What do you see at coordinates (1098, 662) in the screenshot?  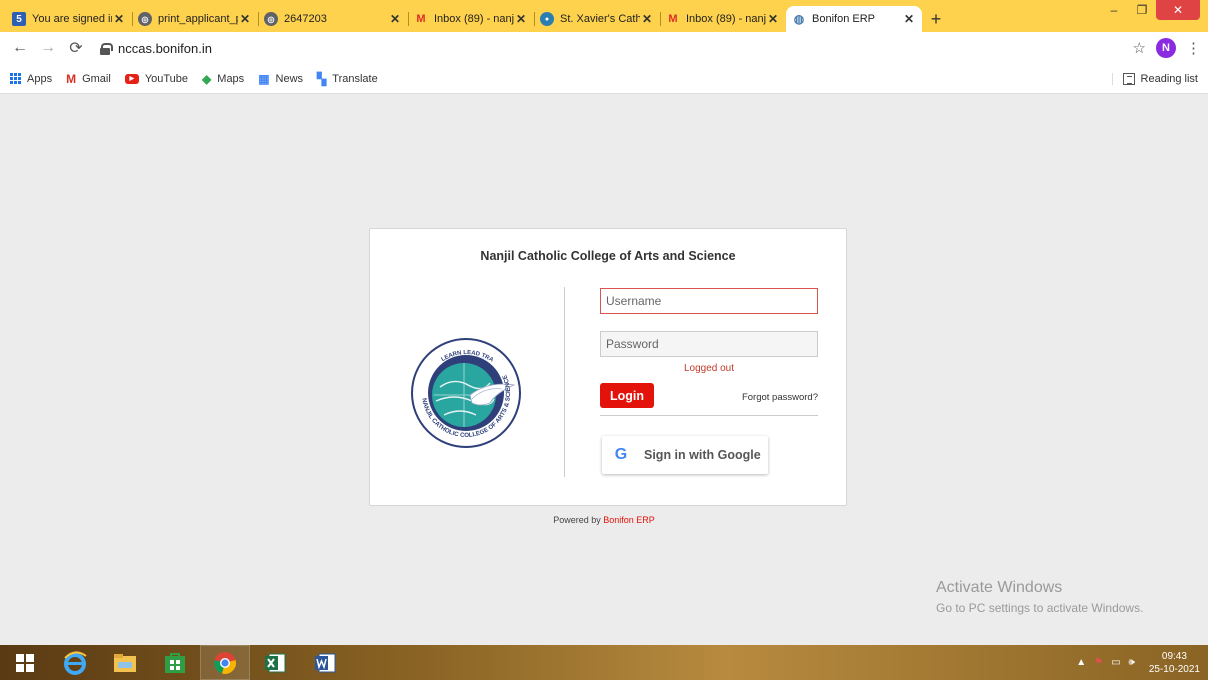 I see `action-center-flag-icon: ⚑` at bounding box center [1098, 662].